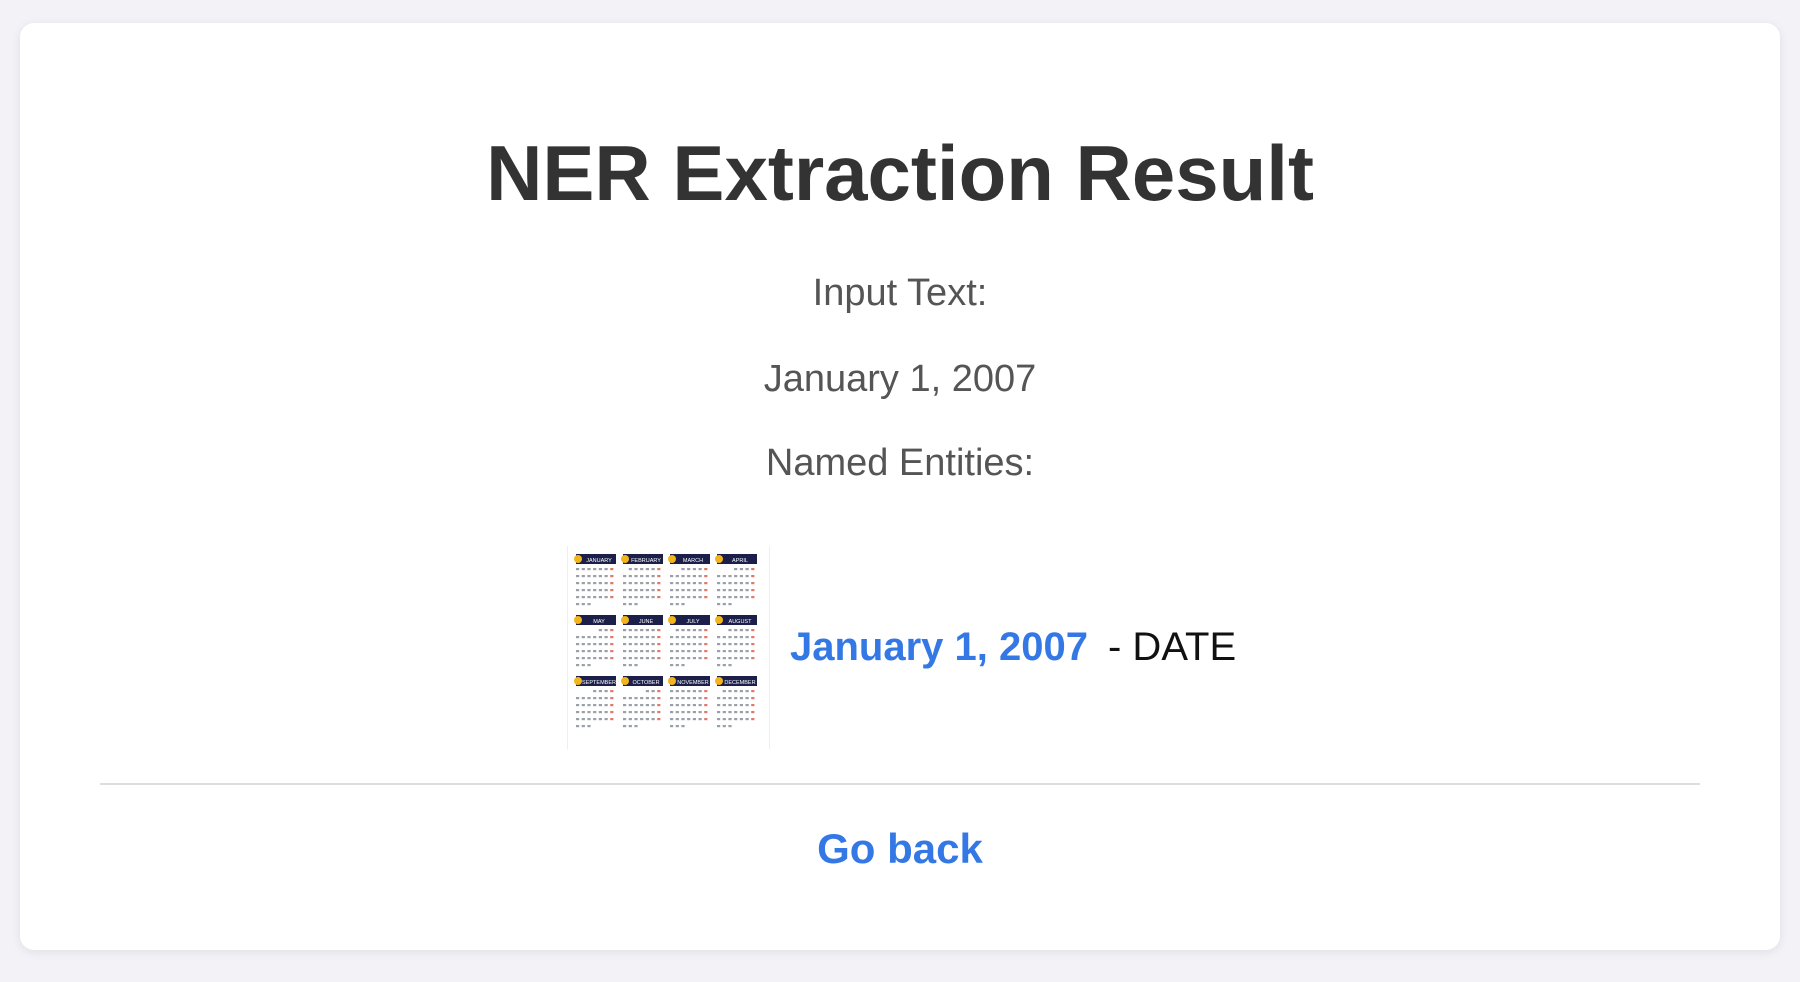  Describe the element at coordinates (900, 463) in the screenshot. I see `named-entities-label: Named Entities:` at that location.